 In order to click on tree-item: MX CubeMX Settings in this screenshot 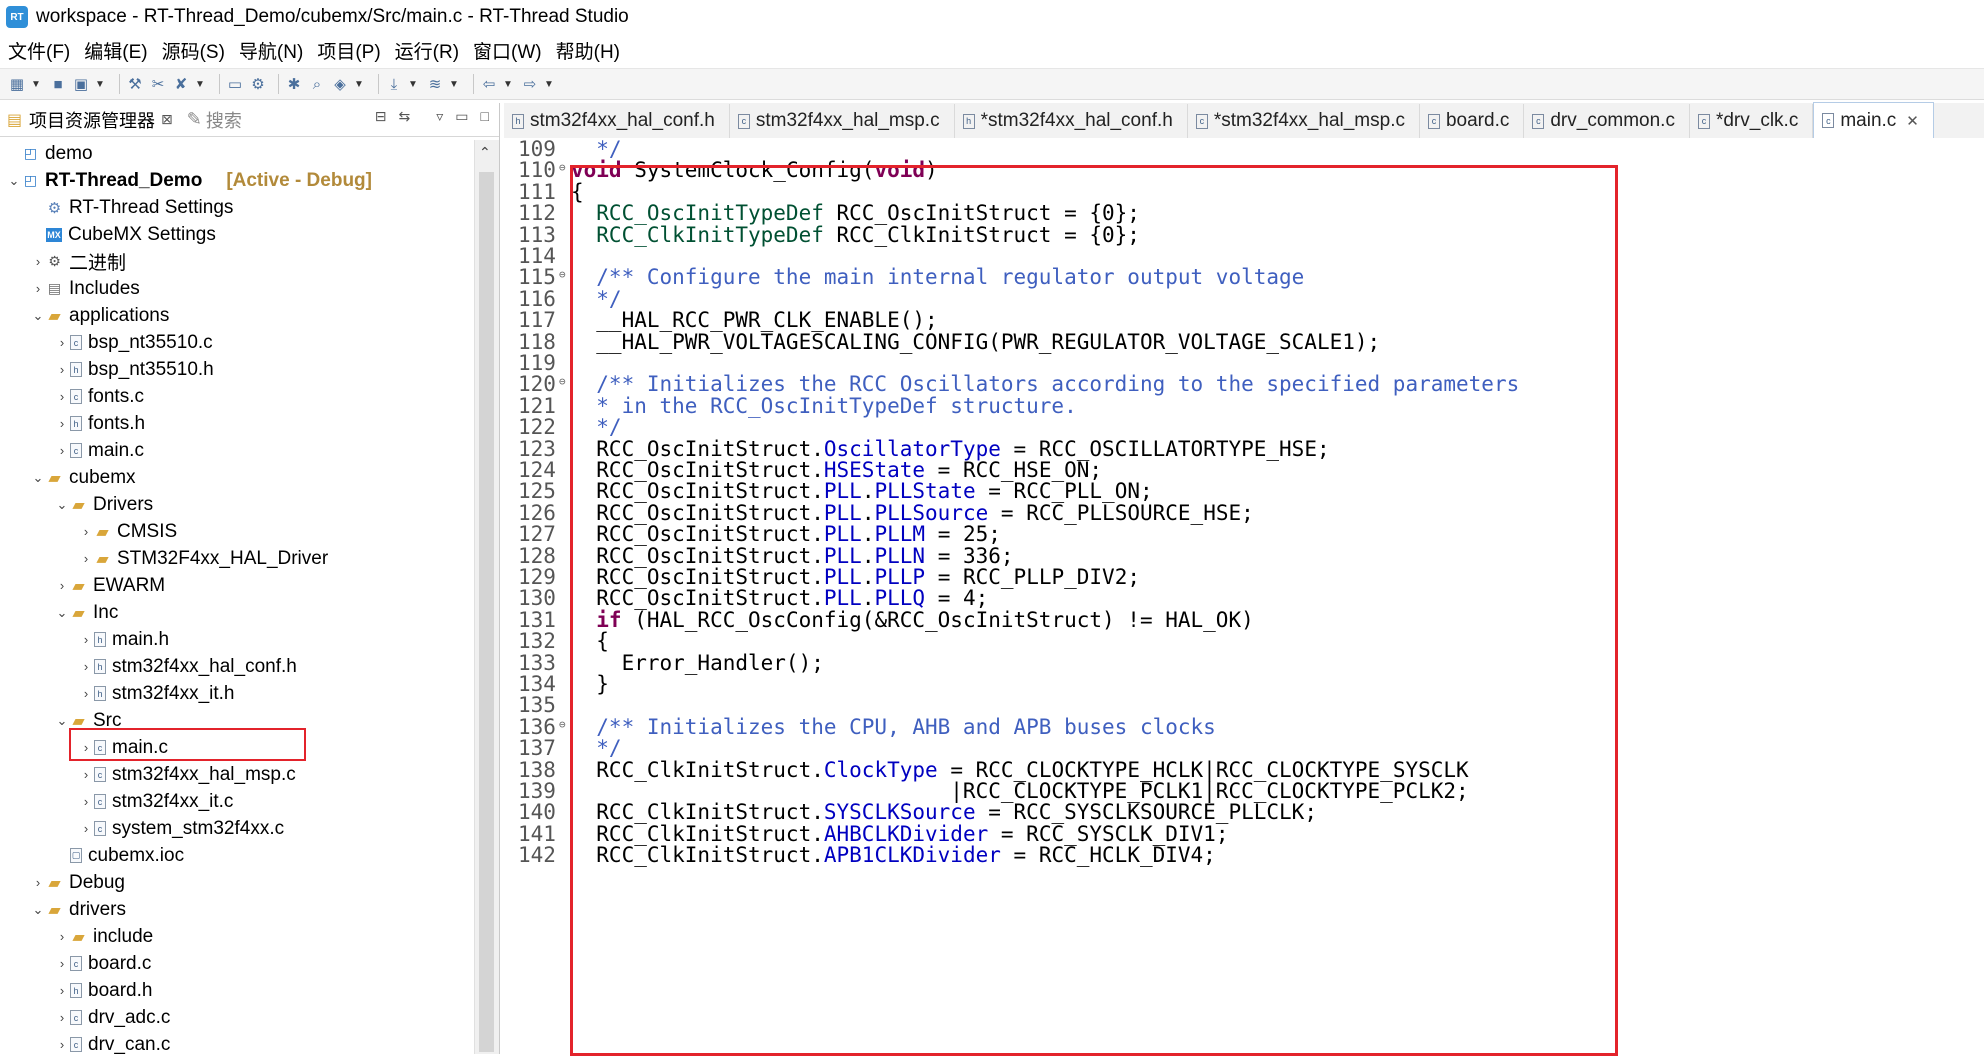, I will do `click(235, 234)`.